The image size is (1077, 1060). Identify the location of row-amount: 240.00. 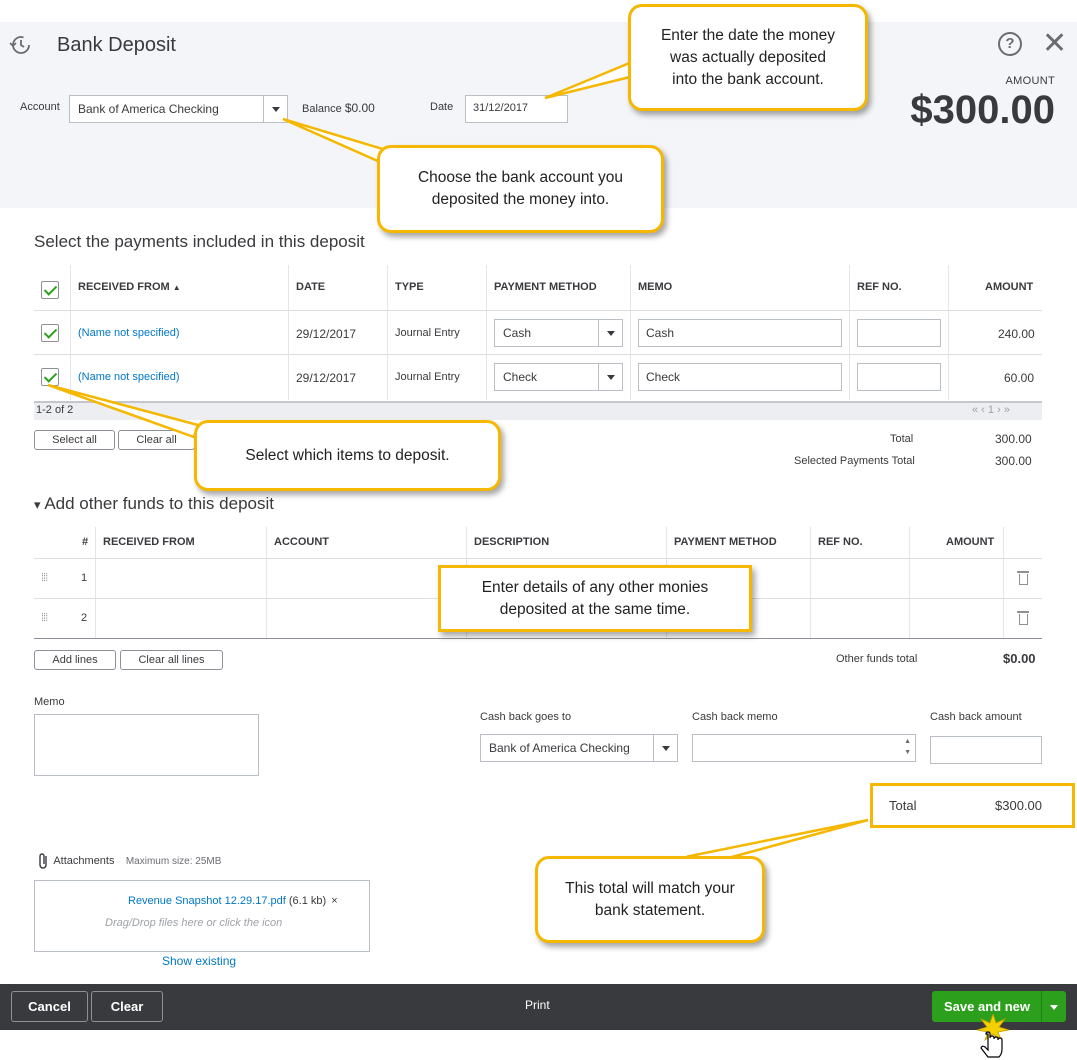
(1016, 334).